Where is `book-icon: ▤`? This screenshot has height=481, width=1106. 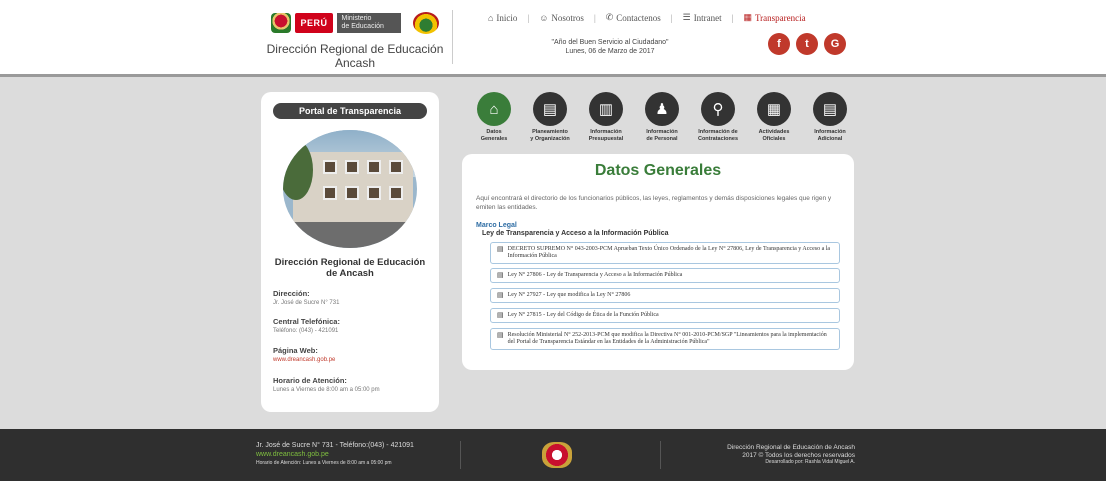 book-icon: ▤ is located at coordinates (550, 109).